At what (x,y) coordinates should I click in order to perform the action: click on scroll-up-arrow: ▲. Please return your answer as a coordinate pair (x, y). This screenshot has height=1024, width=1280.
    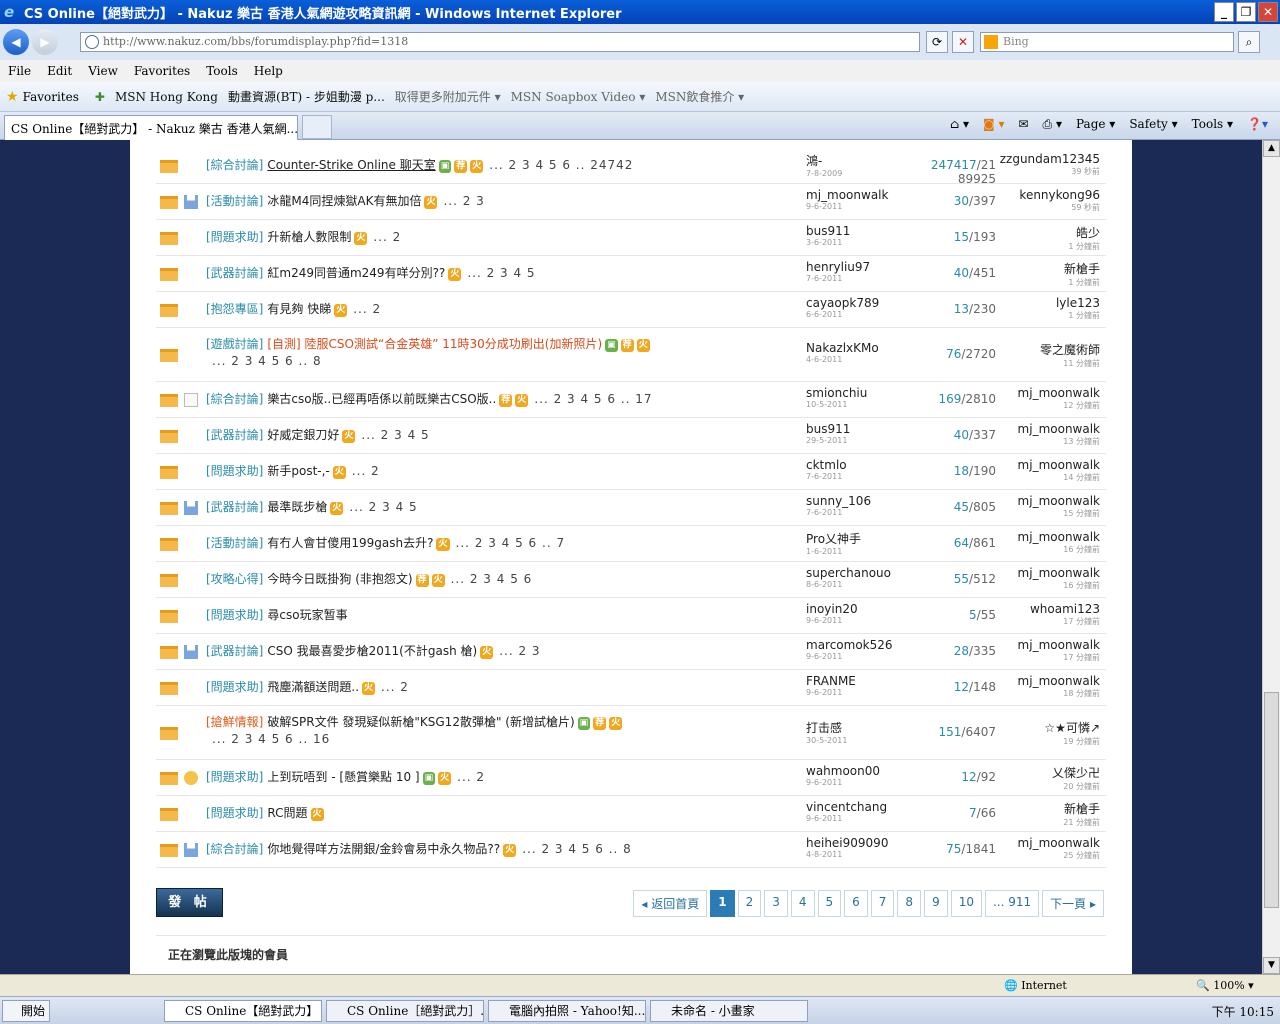
    Looking at the image, I should click on (1271, 148).